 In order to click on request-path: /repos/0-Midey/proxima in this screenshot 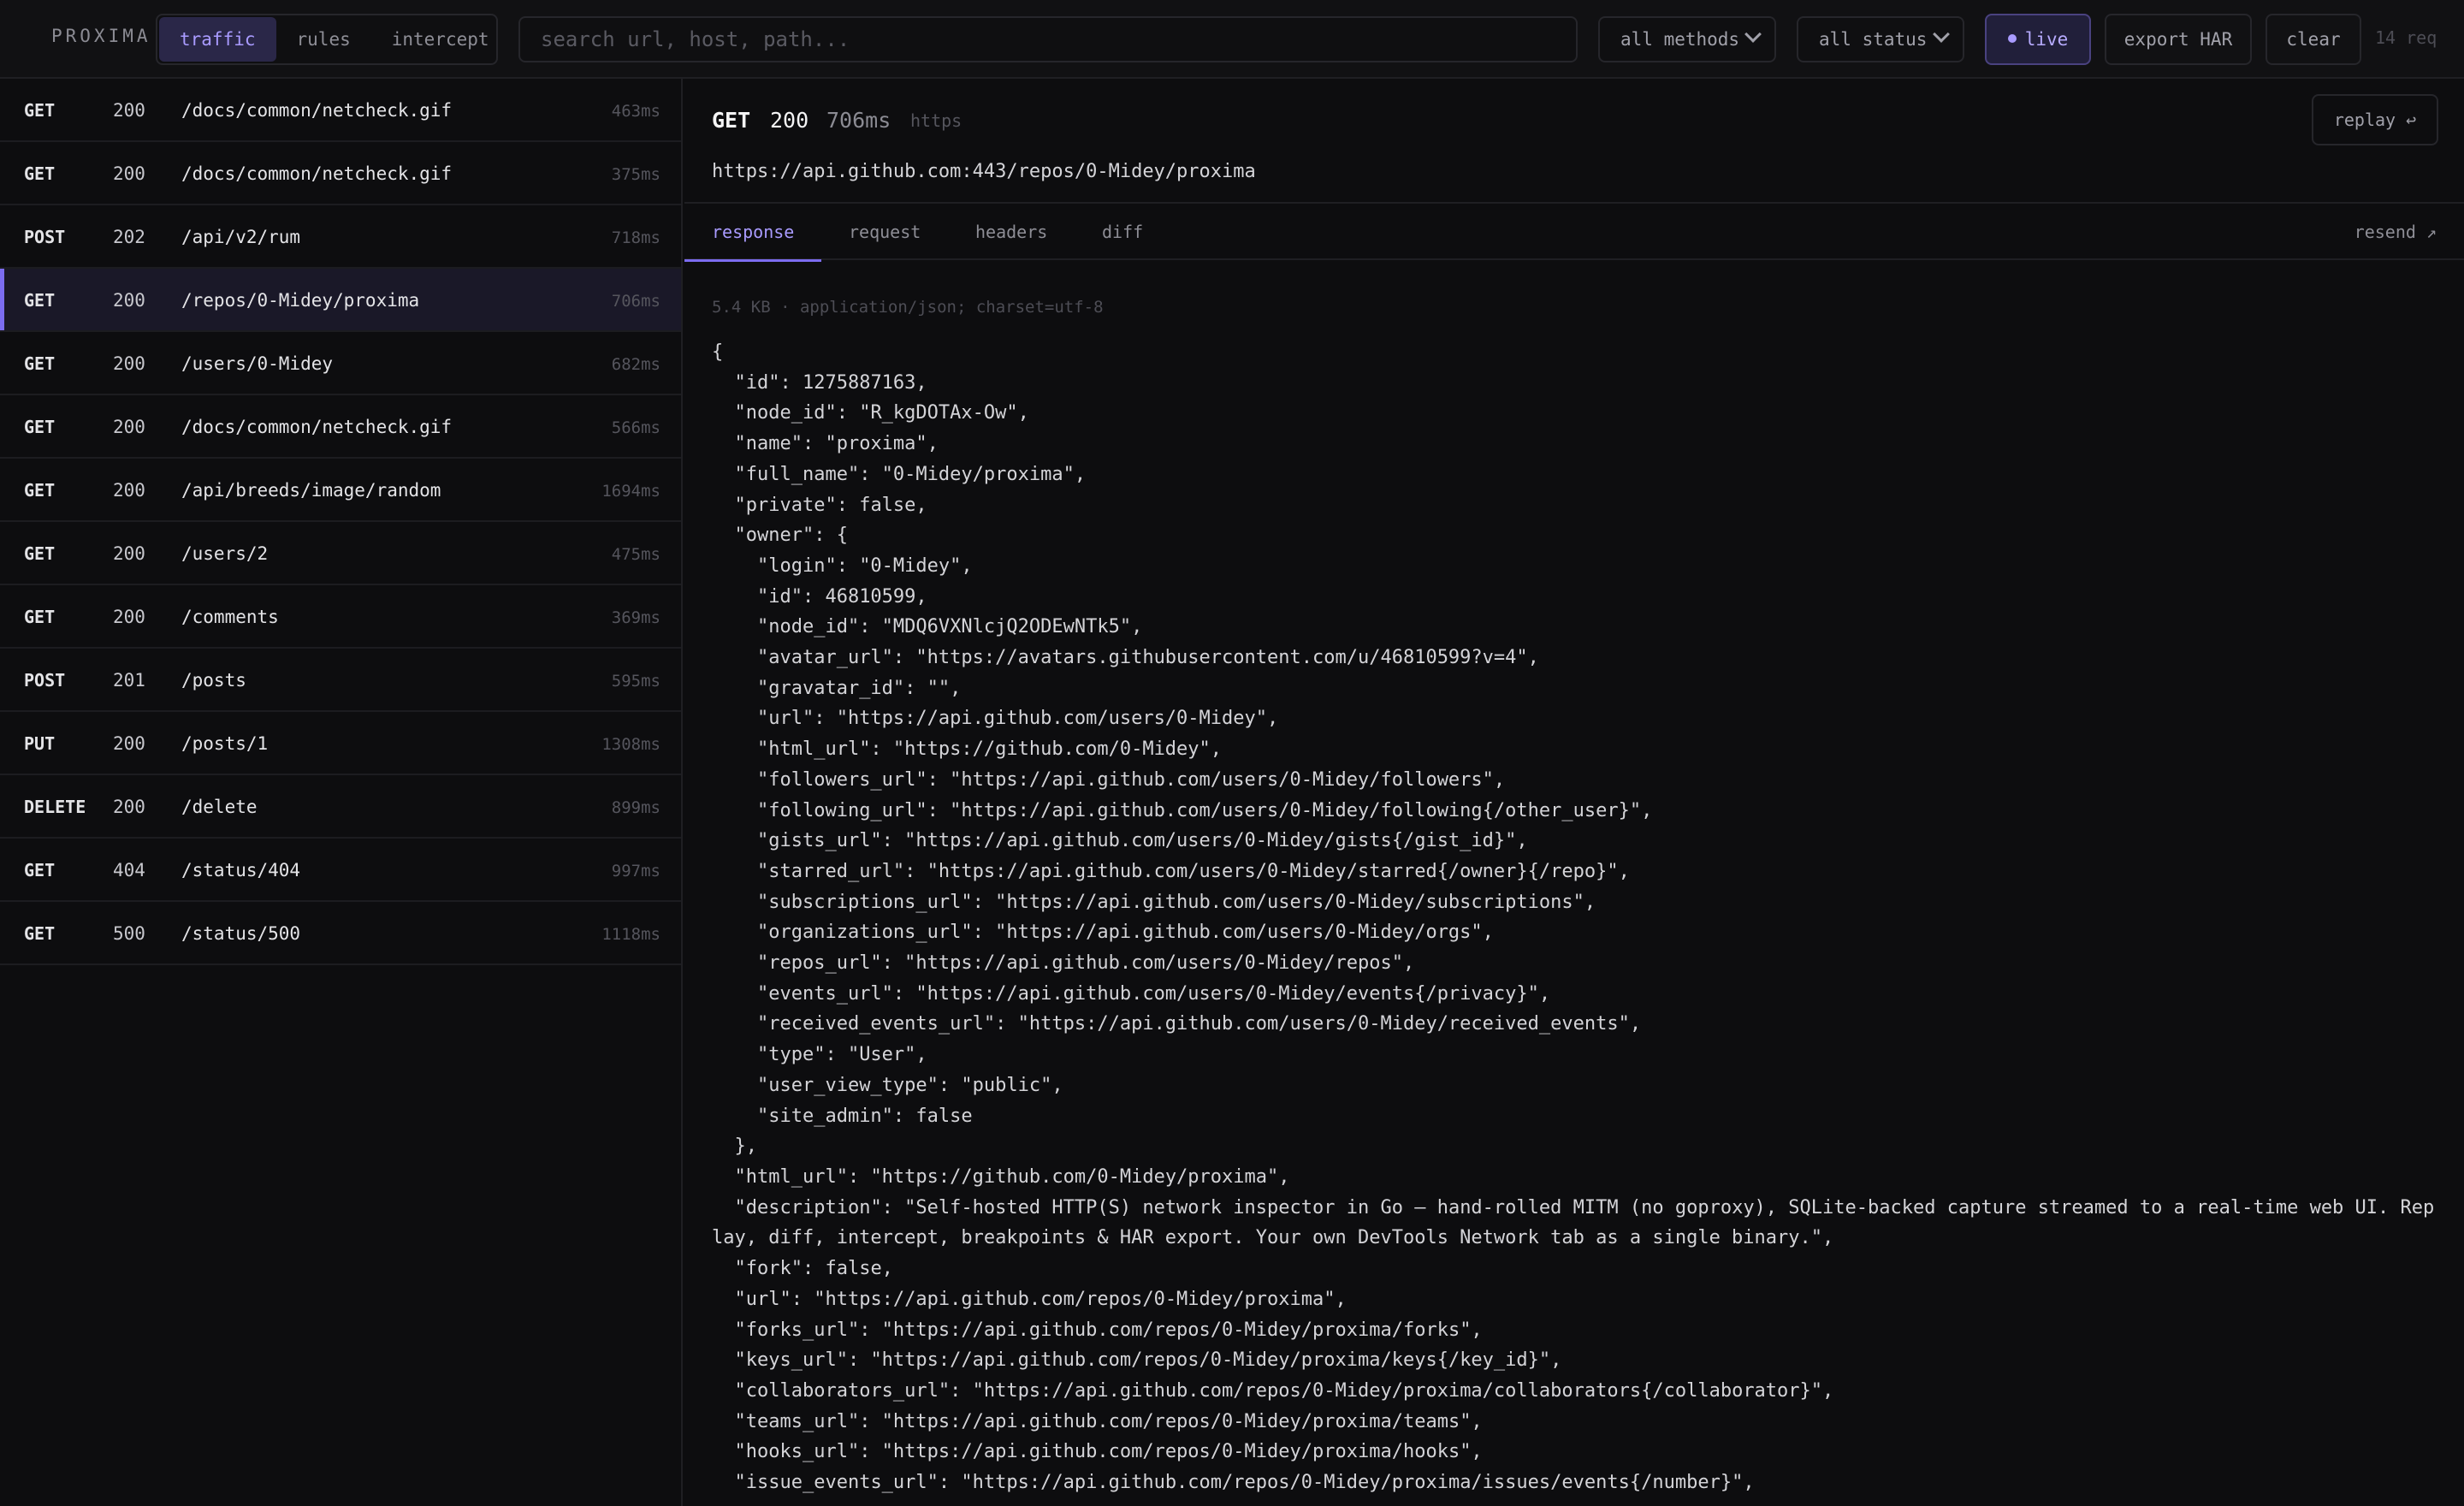, I will do `click(300, 301)`.